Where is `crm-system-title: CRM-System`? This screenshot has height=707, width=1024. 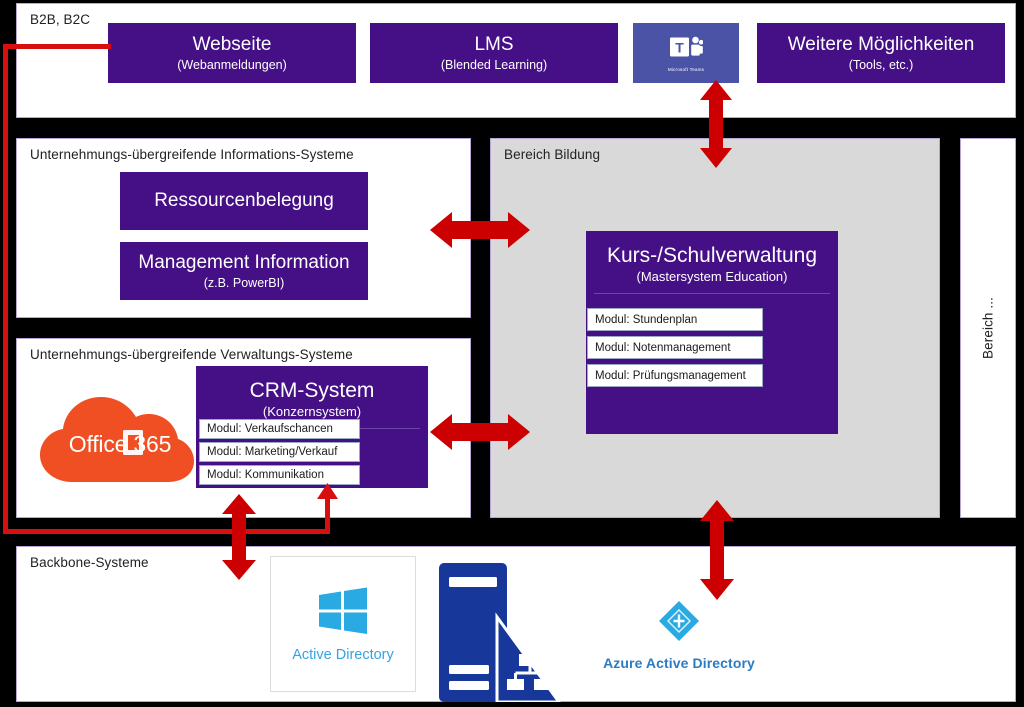
crm-system-title: CRM-System is located at coordinates (312, 390).